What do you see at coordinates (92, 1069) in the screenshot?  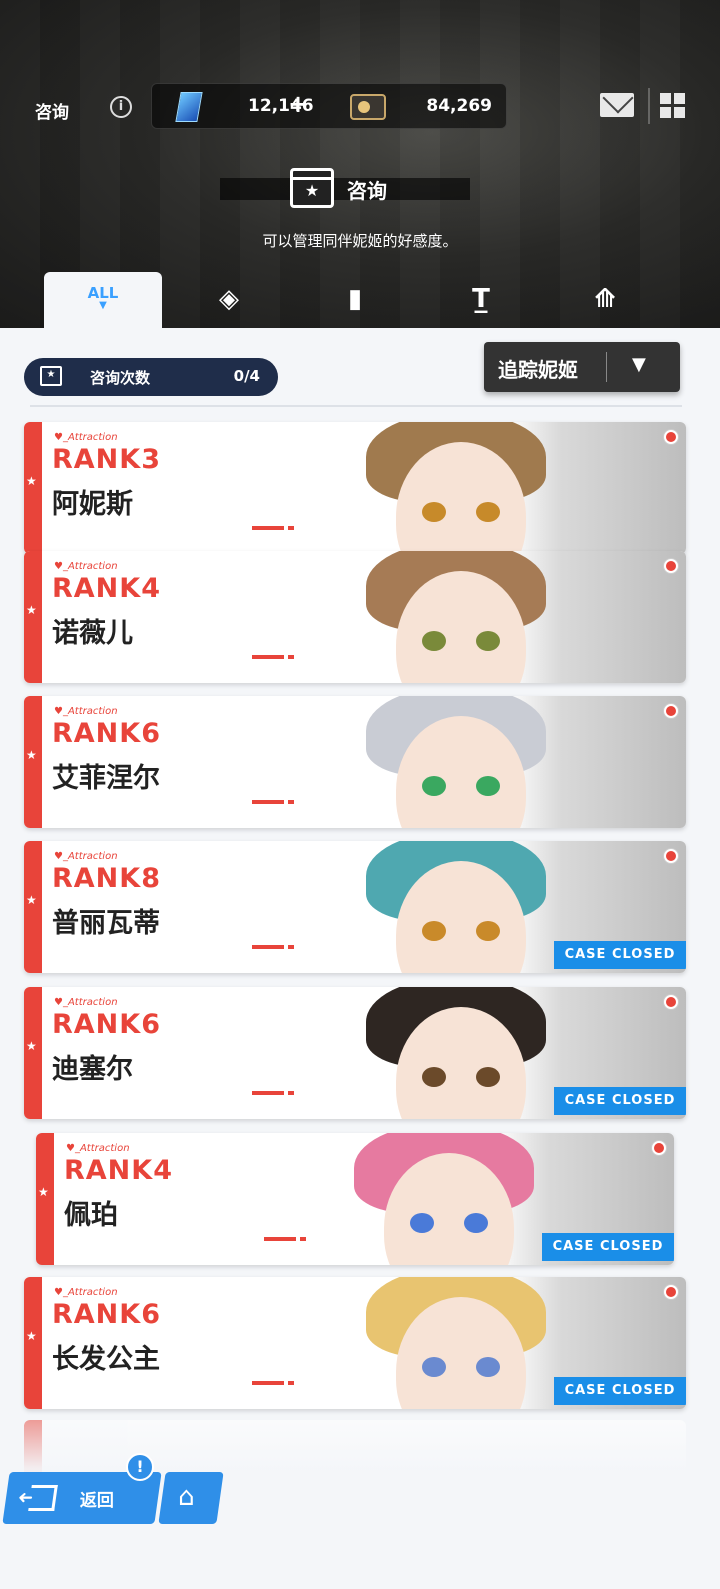 I see `nikke-name: 迪塞尔` at bounding box center [92, 1069].